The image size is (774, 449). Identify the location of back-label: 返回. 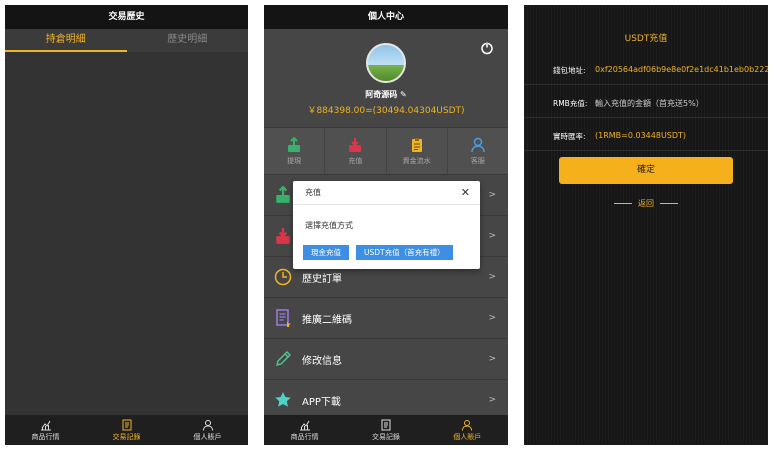
(646, 203).